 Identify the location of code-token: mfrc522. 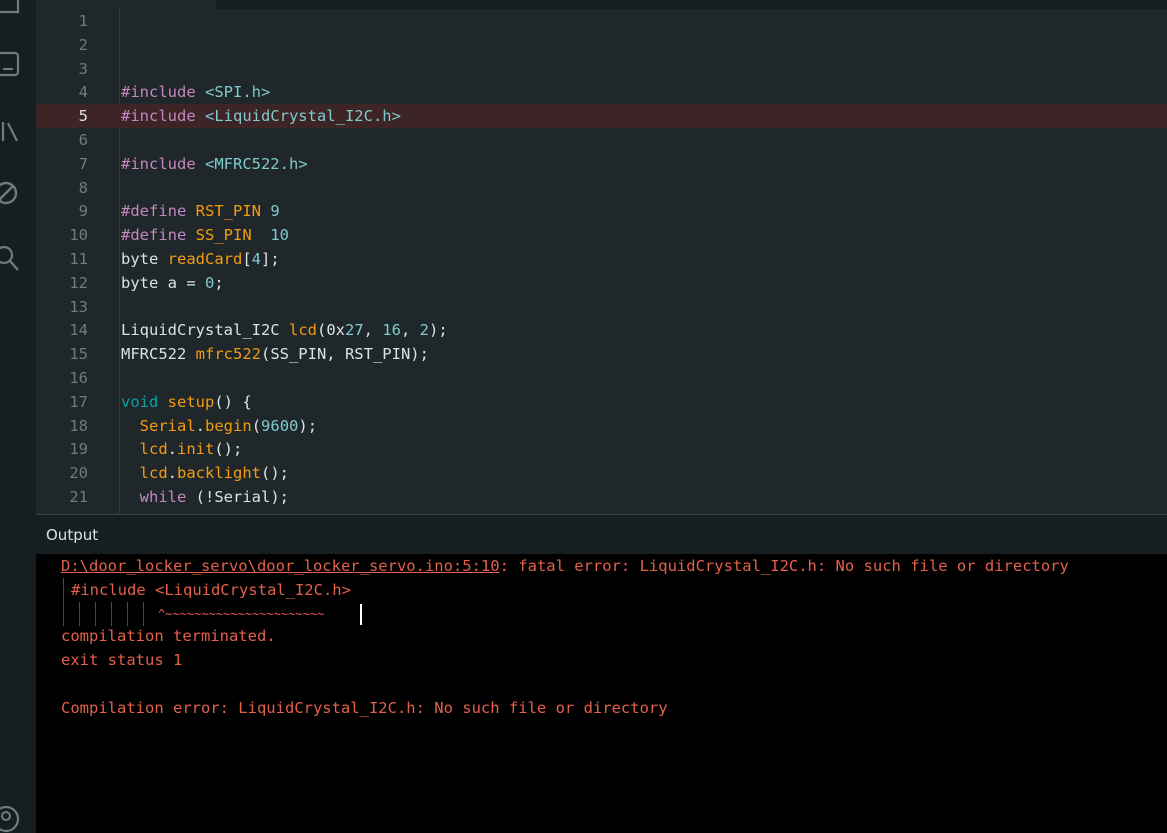
(228, 354).